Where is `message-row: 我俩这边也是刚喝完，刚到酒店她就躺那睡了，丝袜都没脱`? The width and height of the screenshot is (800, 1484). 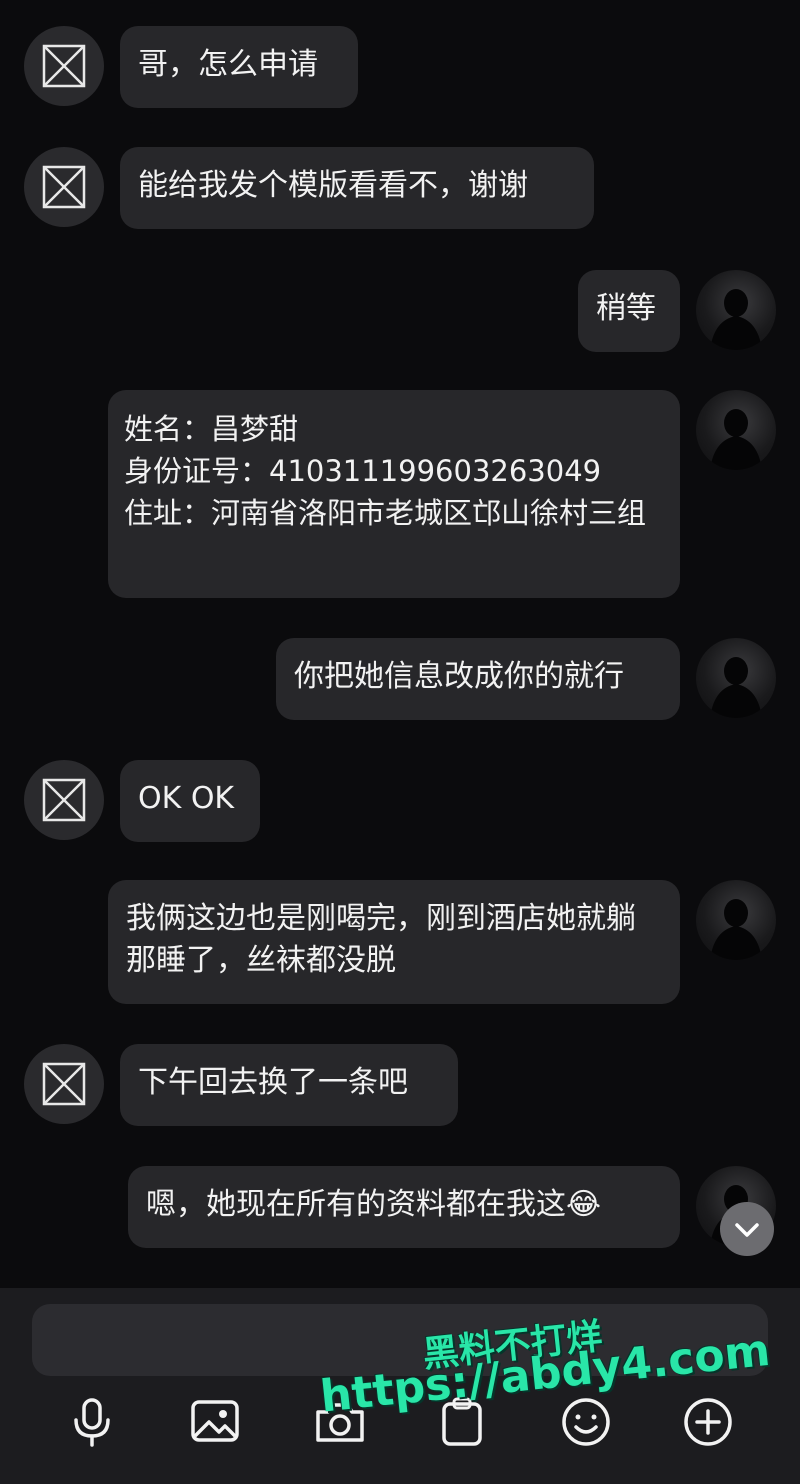 message-row: 我俩这边也是刚喝完，刚到酒店她就躺那睡了，丝袜都没脱 is located at coordinates (400, 942).